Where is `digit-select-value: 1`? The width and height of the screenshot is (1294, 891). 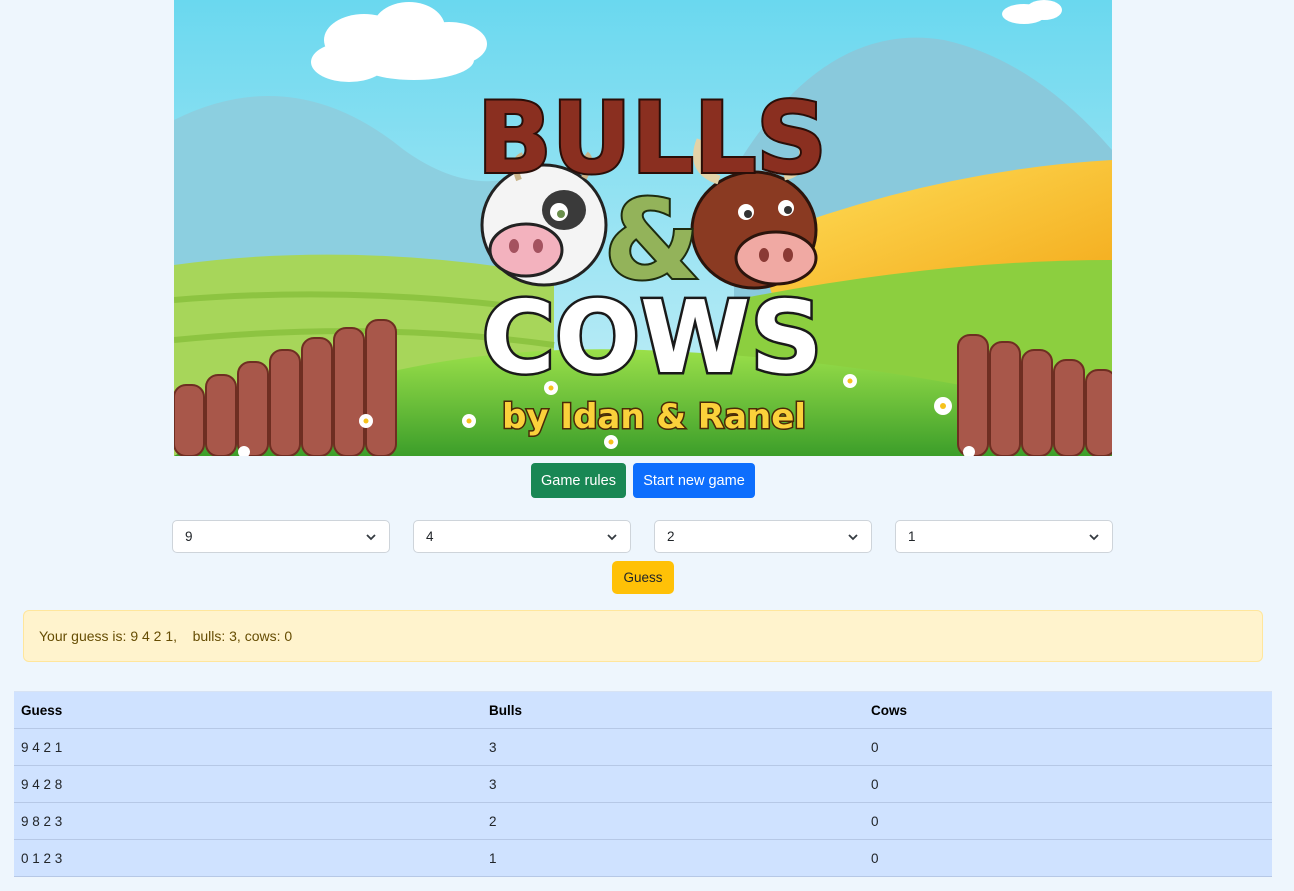 digit-select-value: 1 is located at coordinates (912, 536).